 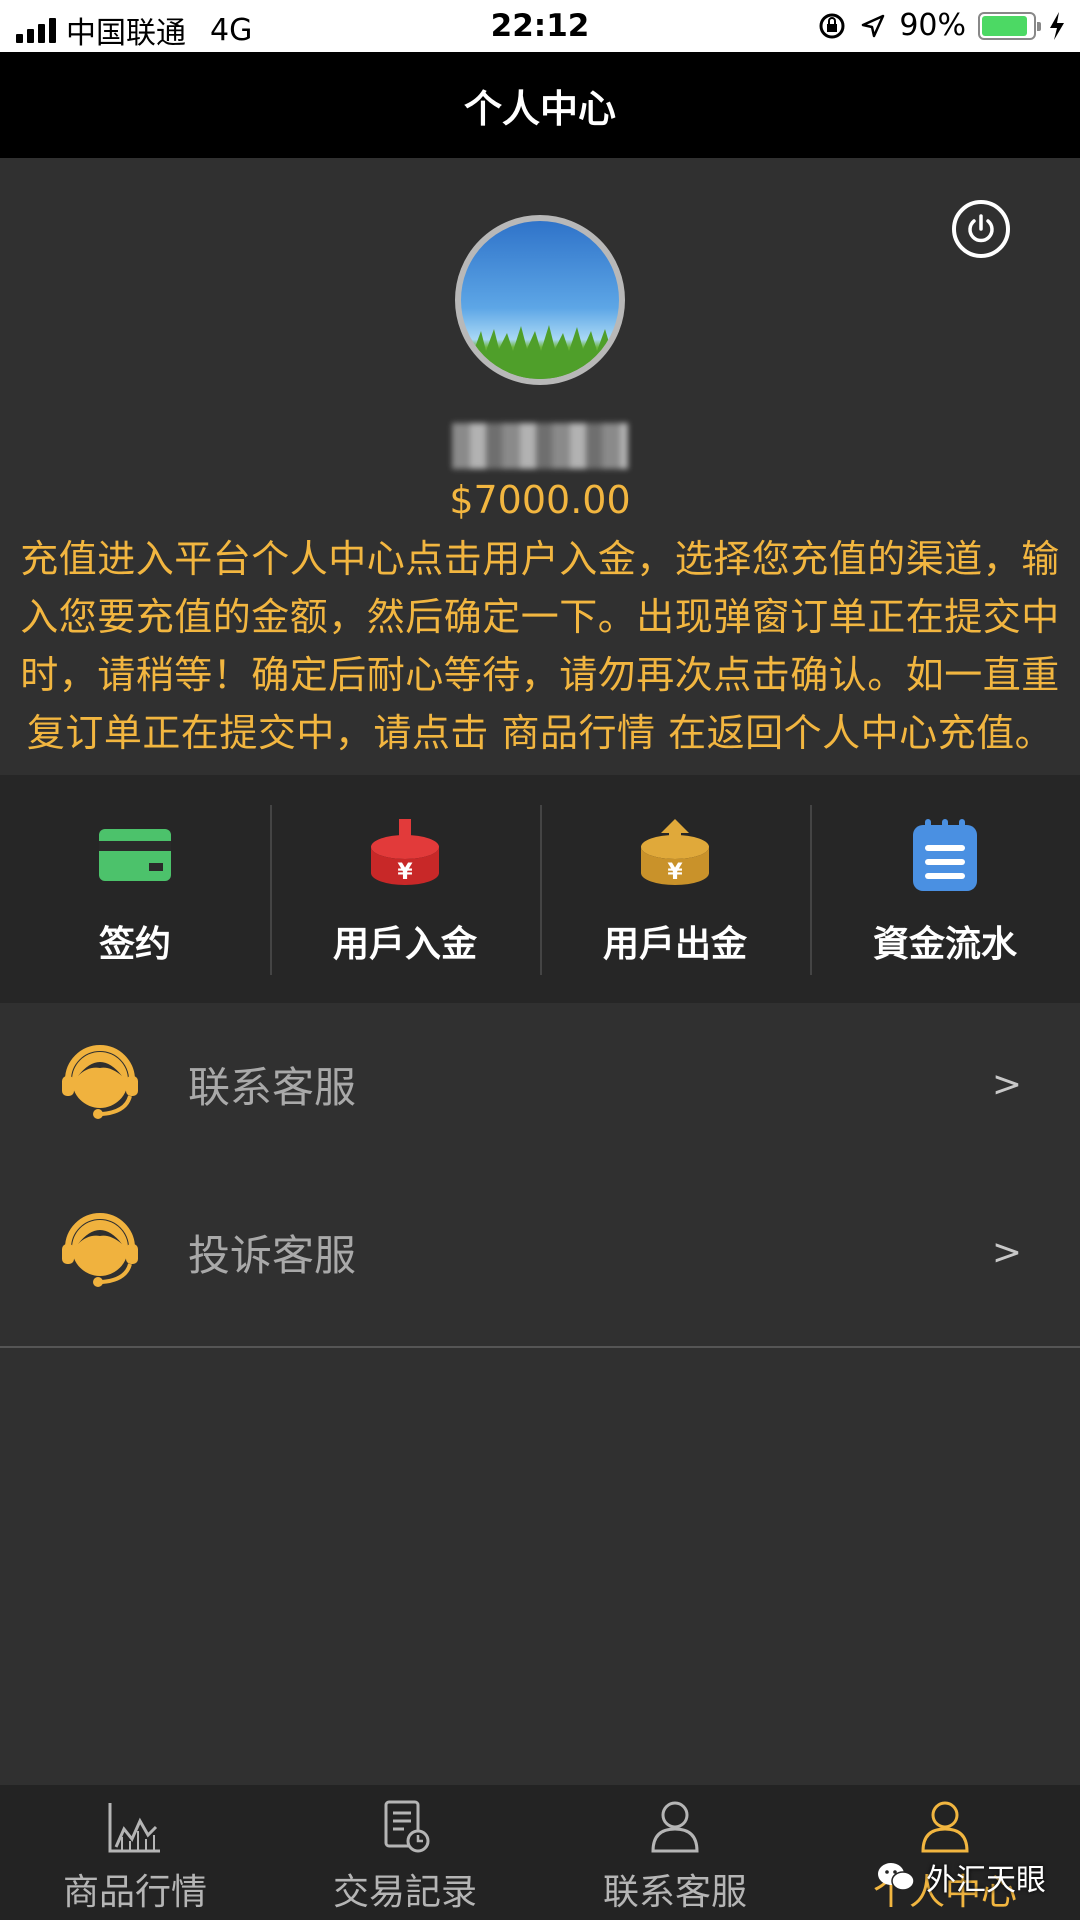 What do you see at coordinates (540, 352) in the screenshot?
I see `grass-image` at bounding box center [540, 352].